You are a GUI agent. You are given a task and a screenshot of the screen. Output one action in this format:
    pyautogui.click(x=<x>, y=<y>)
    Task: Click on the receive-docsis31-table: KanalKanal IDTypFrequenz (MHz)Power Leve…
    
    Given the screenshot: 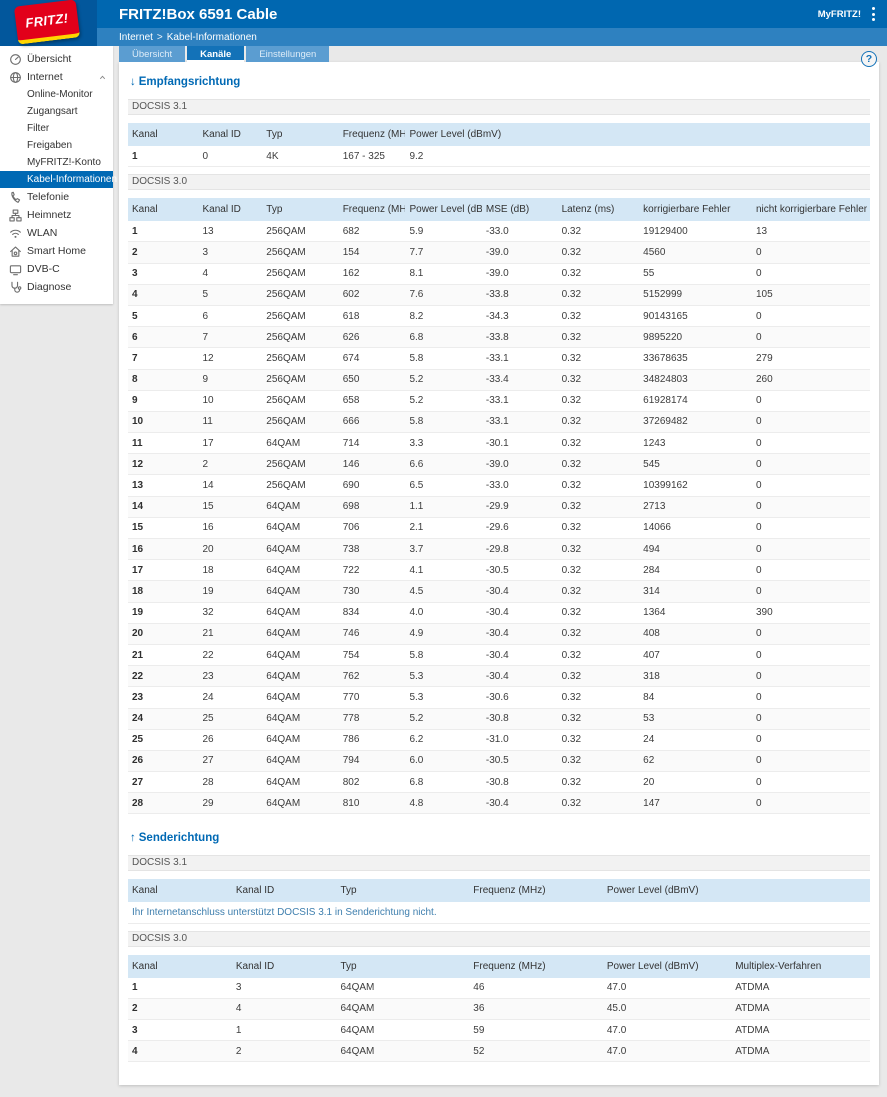 What is the action you would take?
    pyautogui.click(x=499, y=145)
    